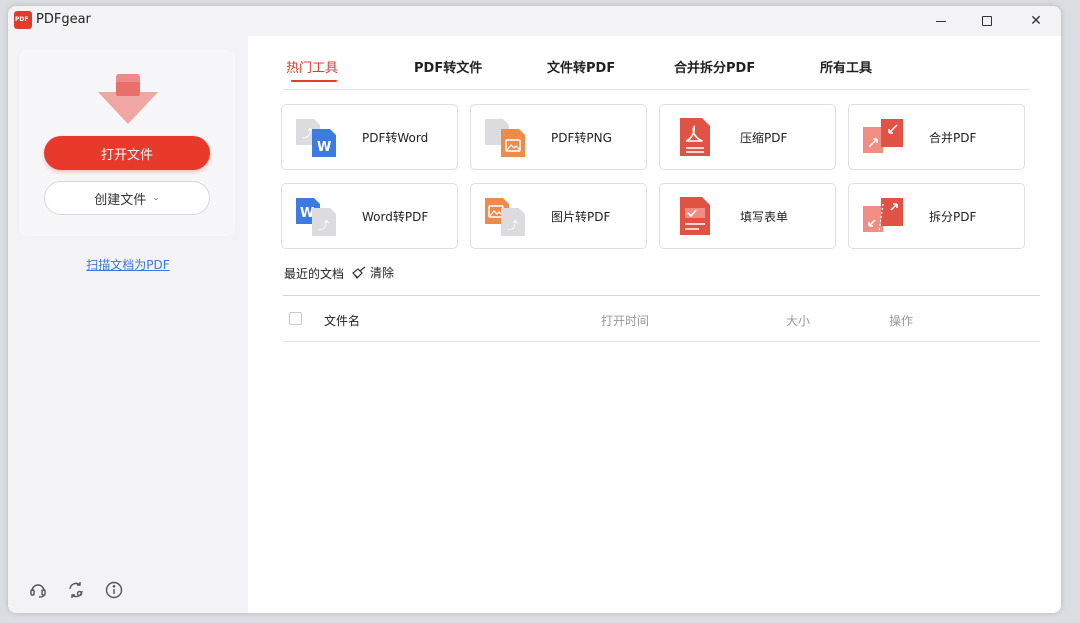 The image size is (1080, 623). Describe the element at coordinates (342, 320) in the screenshot. I see `column-header-name: 文件名` at that location.